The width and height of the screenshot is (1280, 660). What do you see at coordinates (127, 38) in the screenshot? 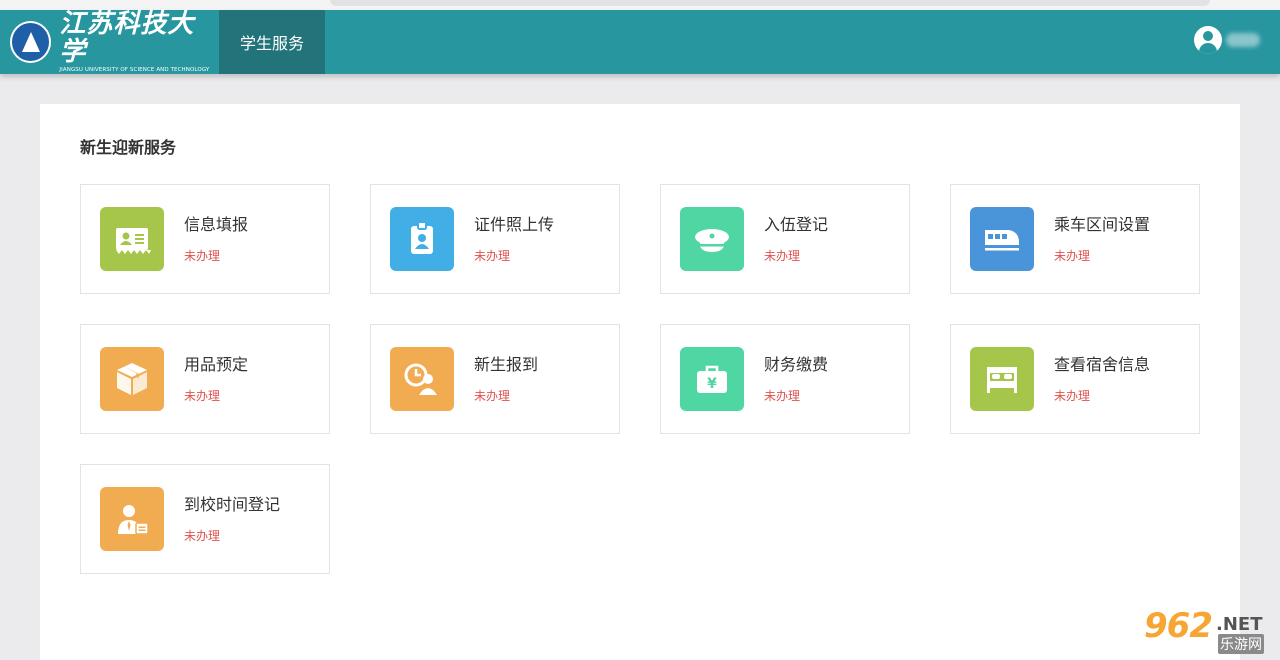
I see `logo-chinese-name: 江苏科技大学` at bounding box center [127, 38].